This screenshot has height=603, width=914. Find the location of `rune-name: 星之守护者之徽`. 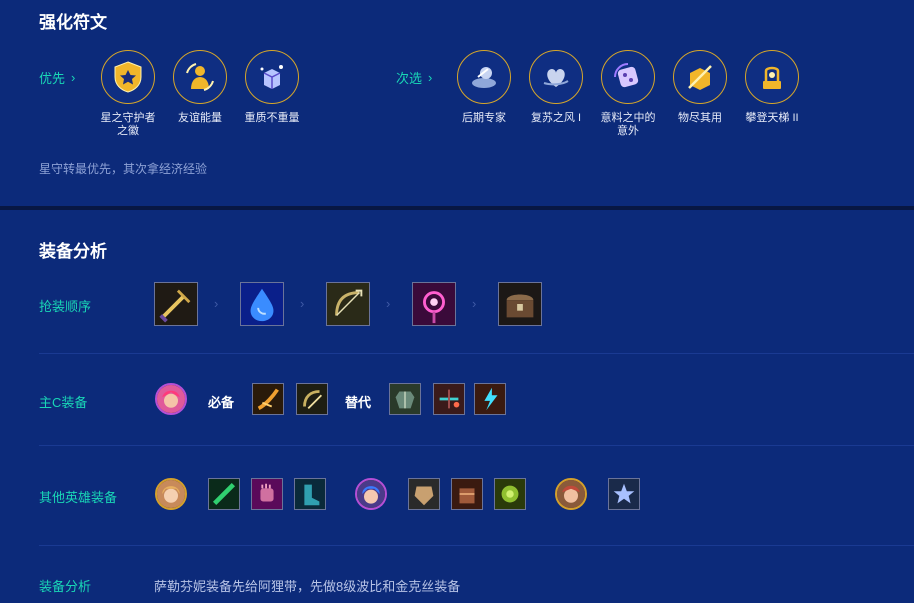

rune-name: 星之守护者之徽 is located at coordinates (128, 124).